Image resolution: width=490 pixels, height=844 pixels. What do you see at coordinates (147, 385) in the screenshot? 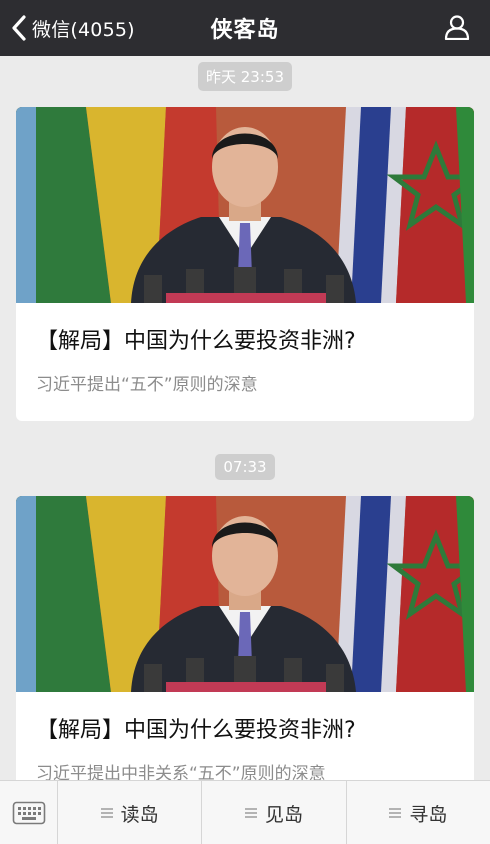
I see `article-subtitle: 习近平提出“五不”原则的深意` at bounding box center [147, 385].